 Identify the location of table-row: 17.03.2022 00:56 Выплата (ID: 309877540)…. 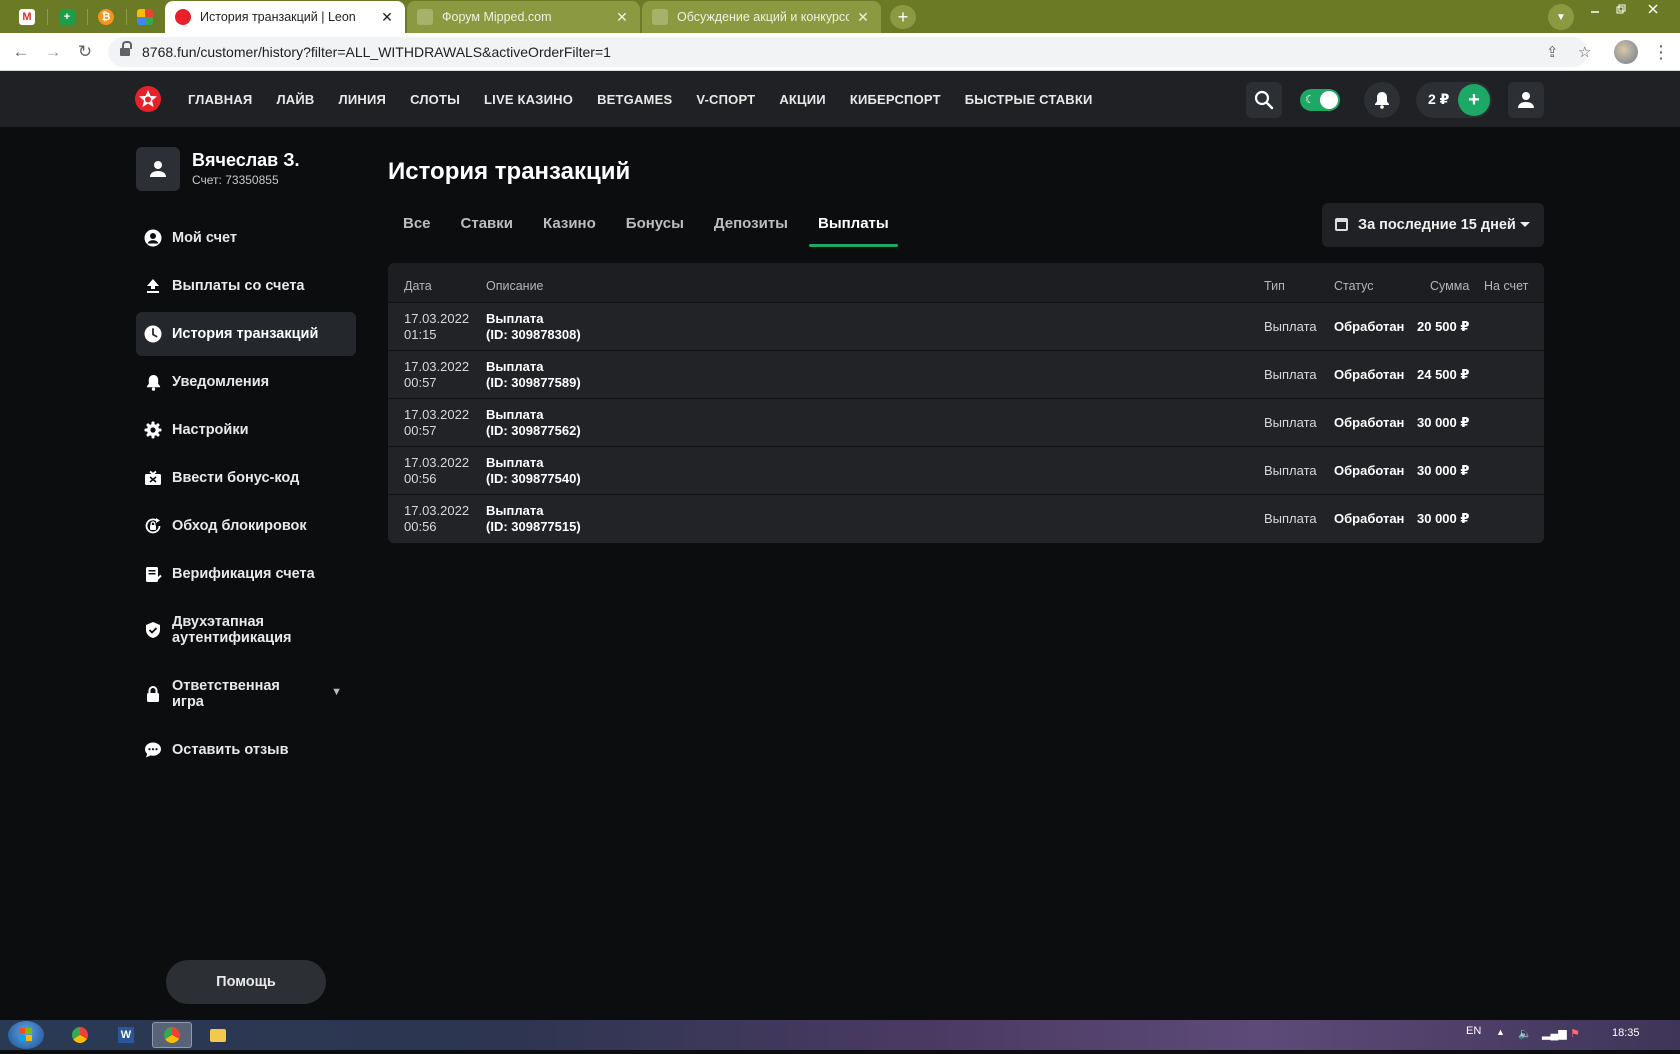
(966, 471).